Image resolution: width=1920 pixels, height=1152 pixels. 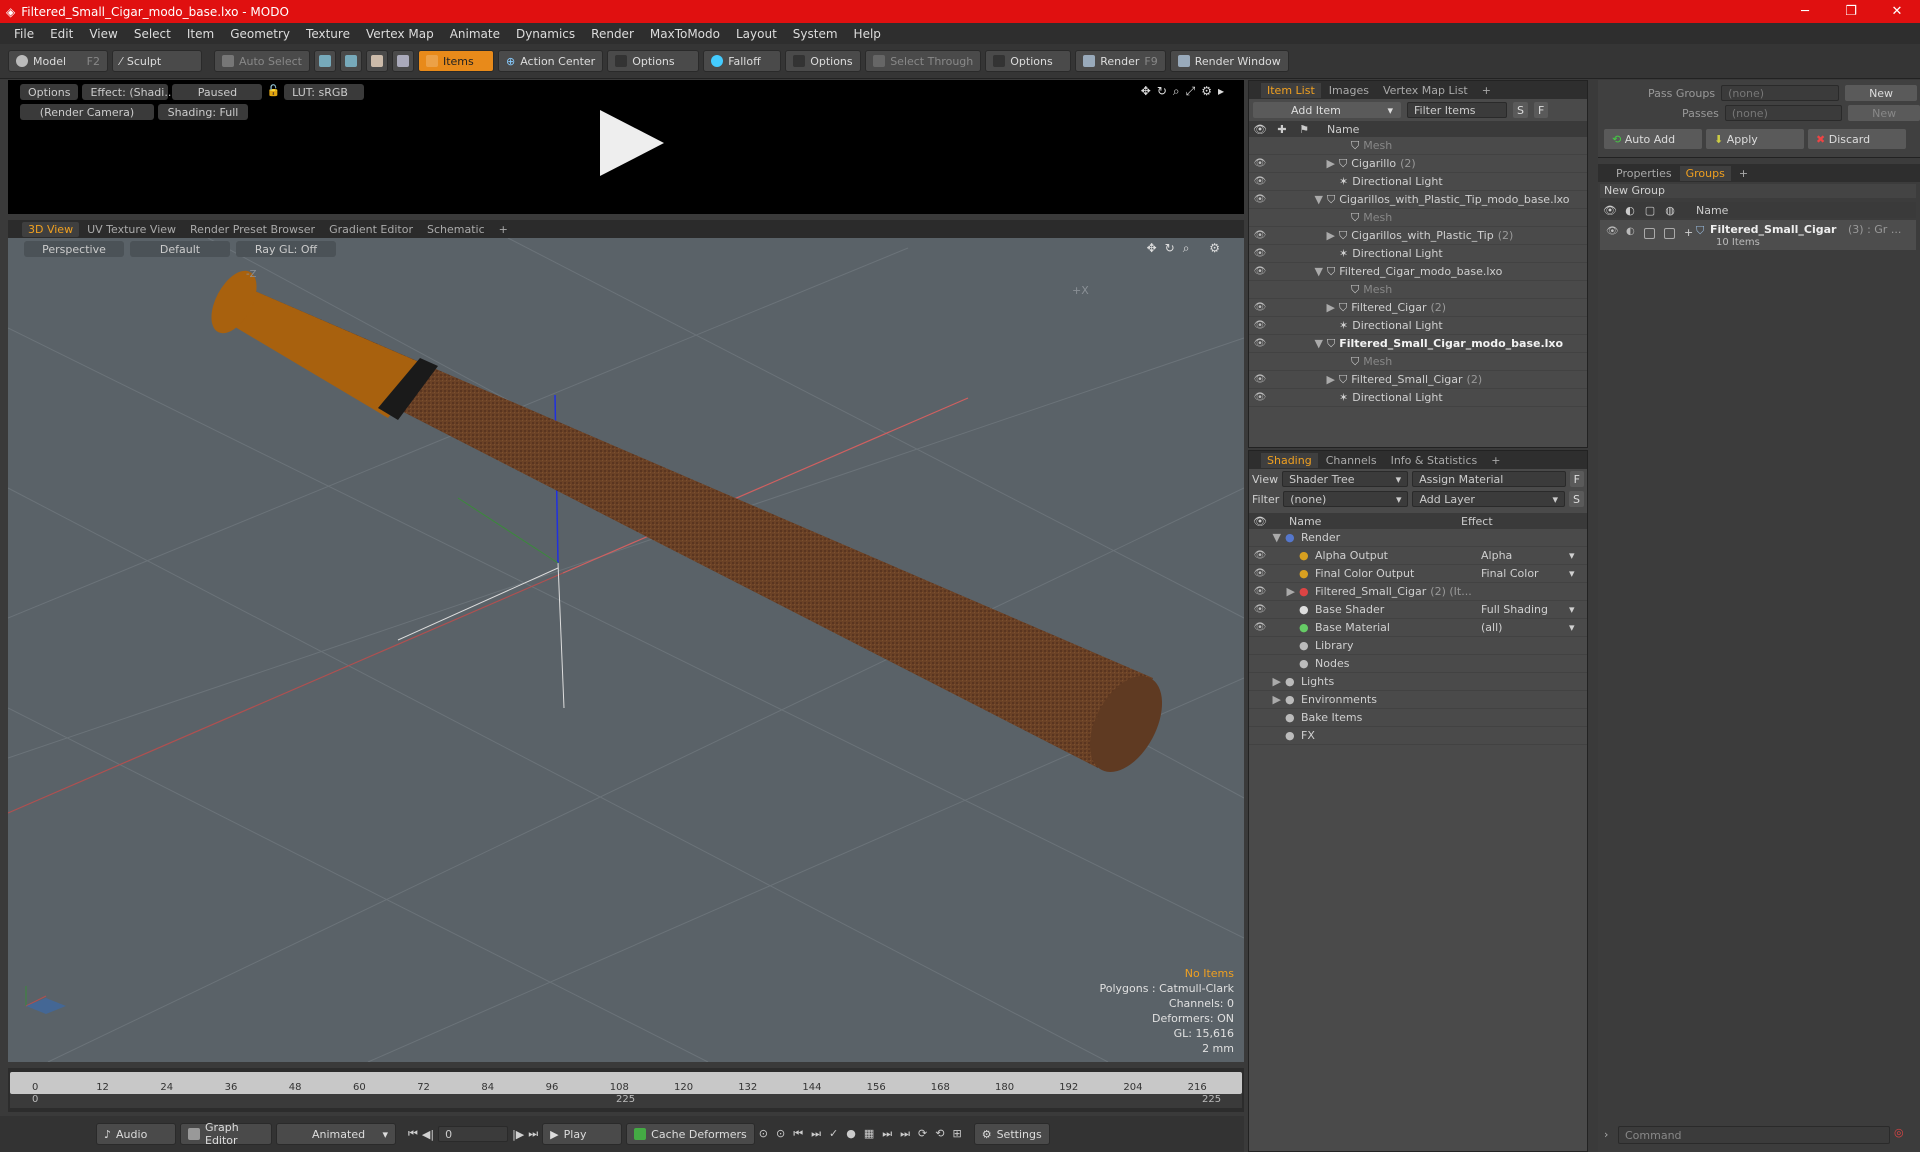 What do you see at coordinates (1705, 173) in the screenshot?
I see `tab-groups: Groups` at bounding box center [1705, 173].